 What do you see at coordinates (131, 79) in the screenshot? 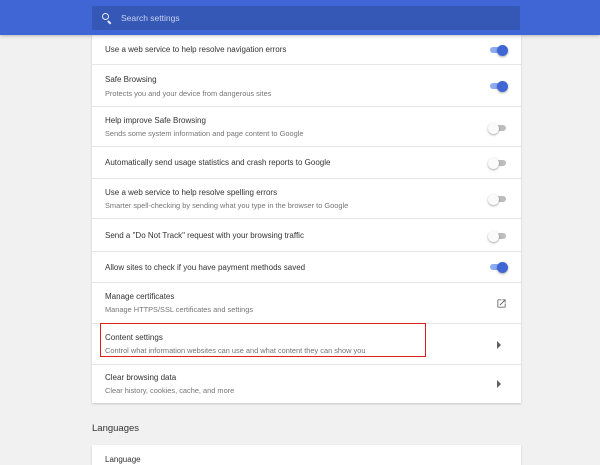
I see `setting-title: Safe Browsing` at bounding box center [131, 79].